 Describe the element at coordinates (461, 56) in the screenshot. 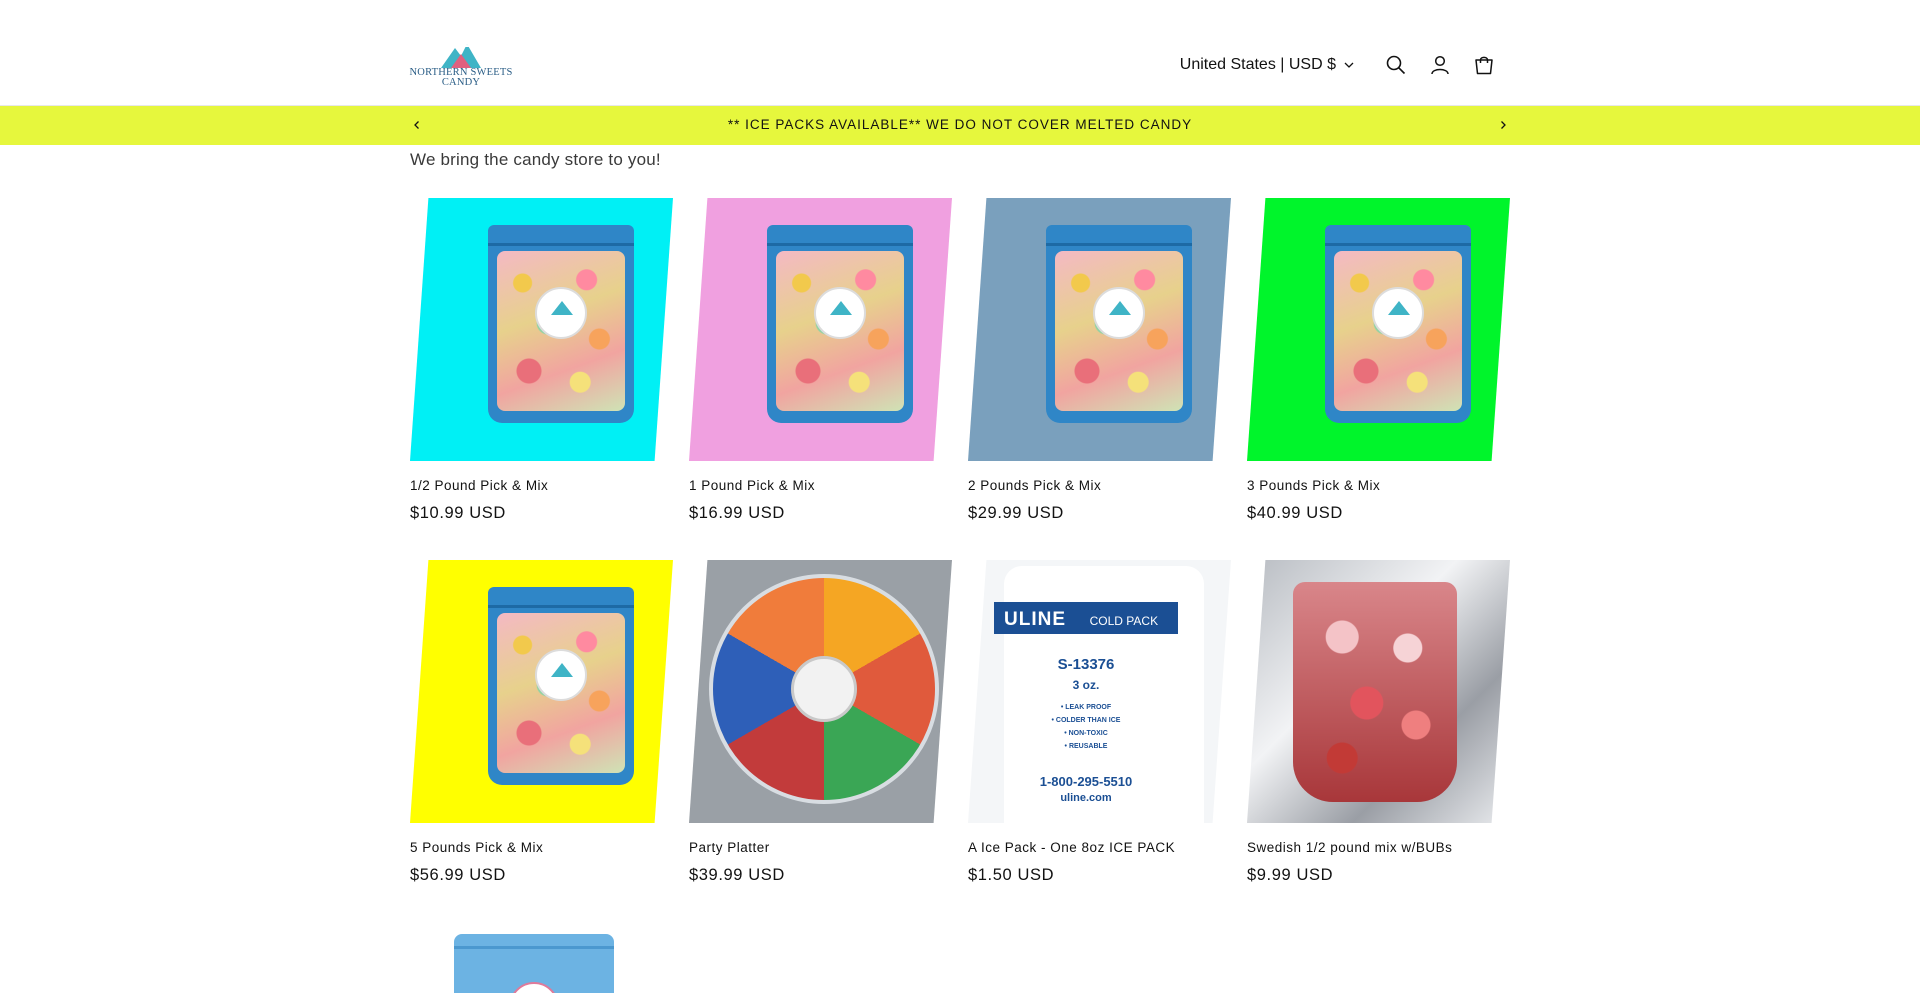

I see `mountain-logo-icon` at that location.